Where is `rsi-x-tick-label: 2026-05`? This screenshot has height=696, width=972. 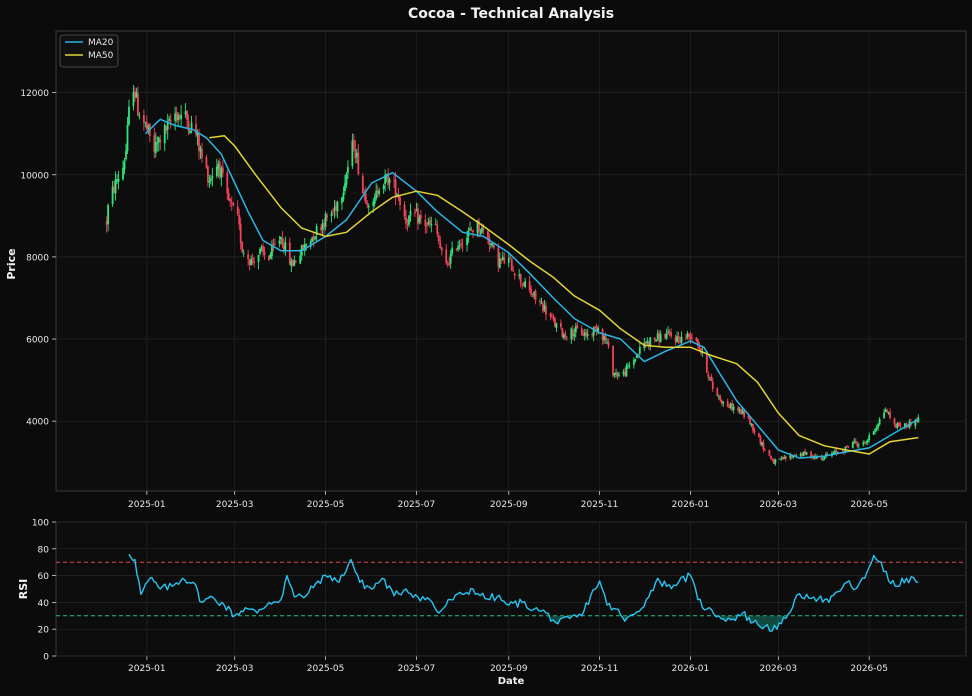 rsi-x-tick-label: 2026-05 is located at coordinates (869, 669).